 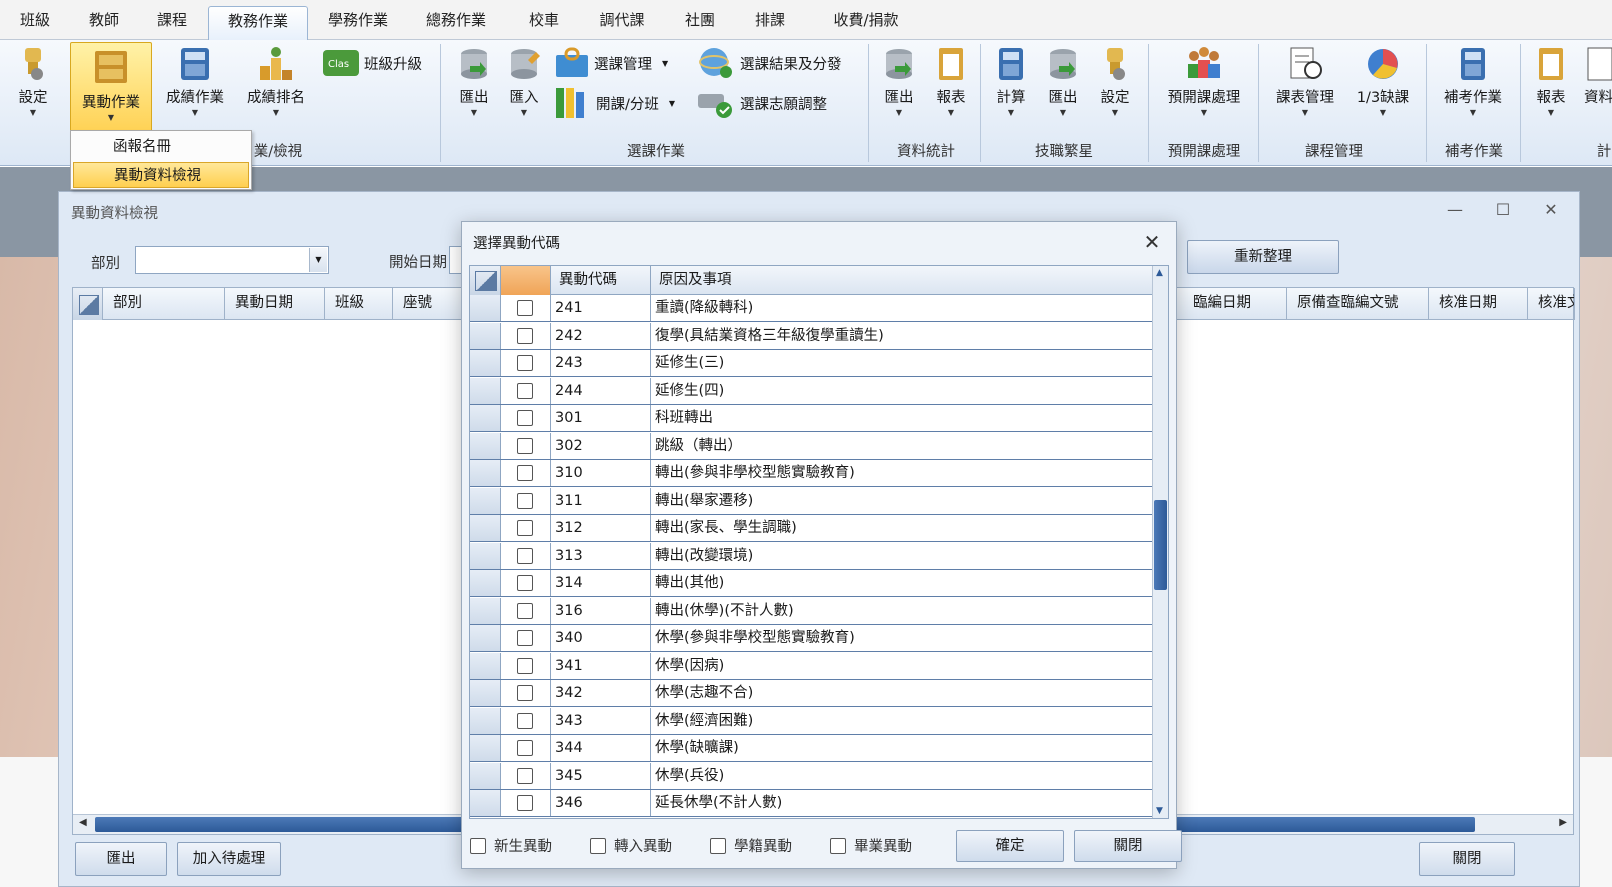 What do you see at coordinates (318, 260) in the screenshot?
I see `chevron-down-icon: ▼` at bounding box center [318, 260].